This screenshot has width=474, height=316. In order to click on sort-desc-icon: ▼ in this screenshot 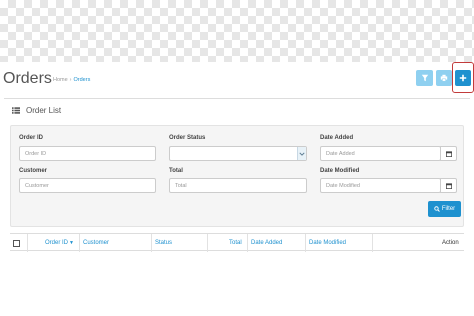, I will do `click(71, 243)`.